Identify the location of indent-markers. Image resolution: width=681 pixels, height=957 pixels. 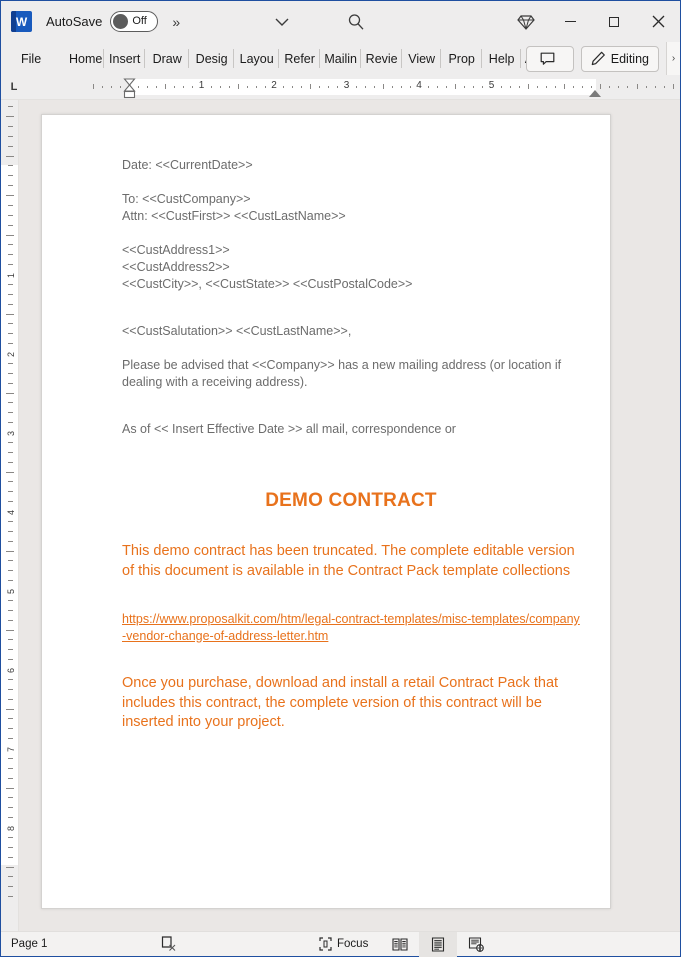
(129, 88).